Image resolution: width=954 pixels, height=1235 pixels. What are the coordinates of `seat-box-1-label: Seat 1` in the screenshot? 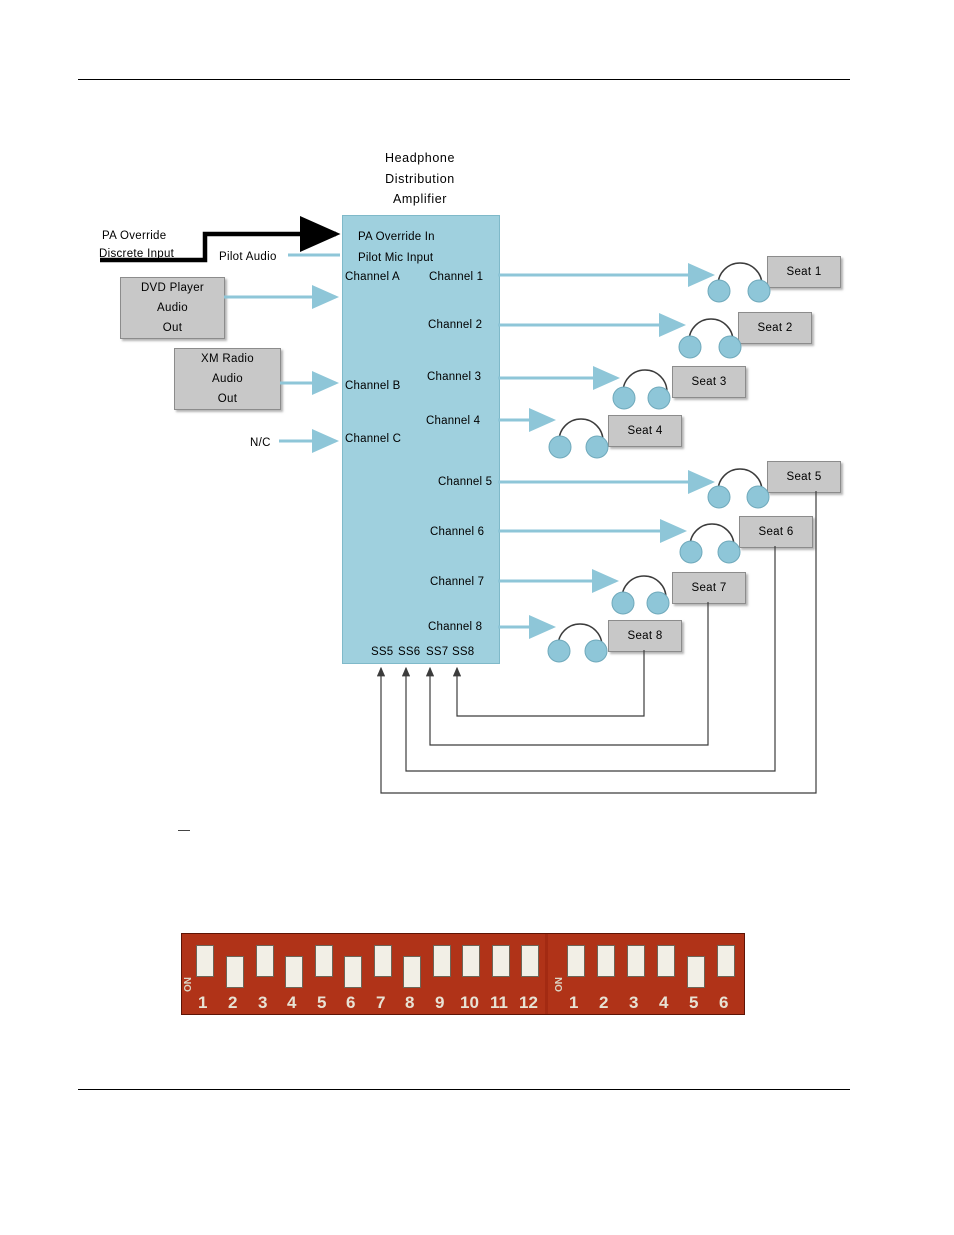 It's located at (804, 272).